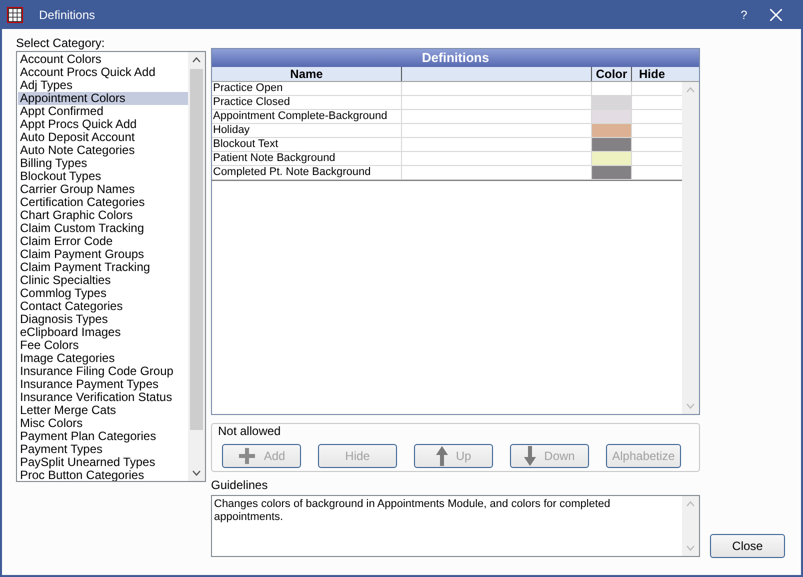 The width and height of the screenshot is (803, 577). Describe the element at coordinates (652, 74) in the screenshot. I see `column-header: Hide` at that location.